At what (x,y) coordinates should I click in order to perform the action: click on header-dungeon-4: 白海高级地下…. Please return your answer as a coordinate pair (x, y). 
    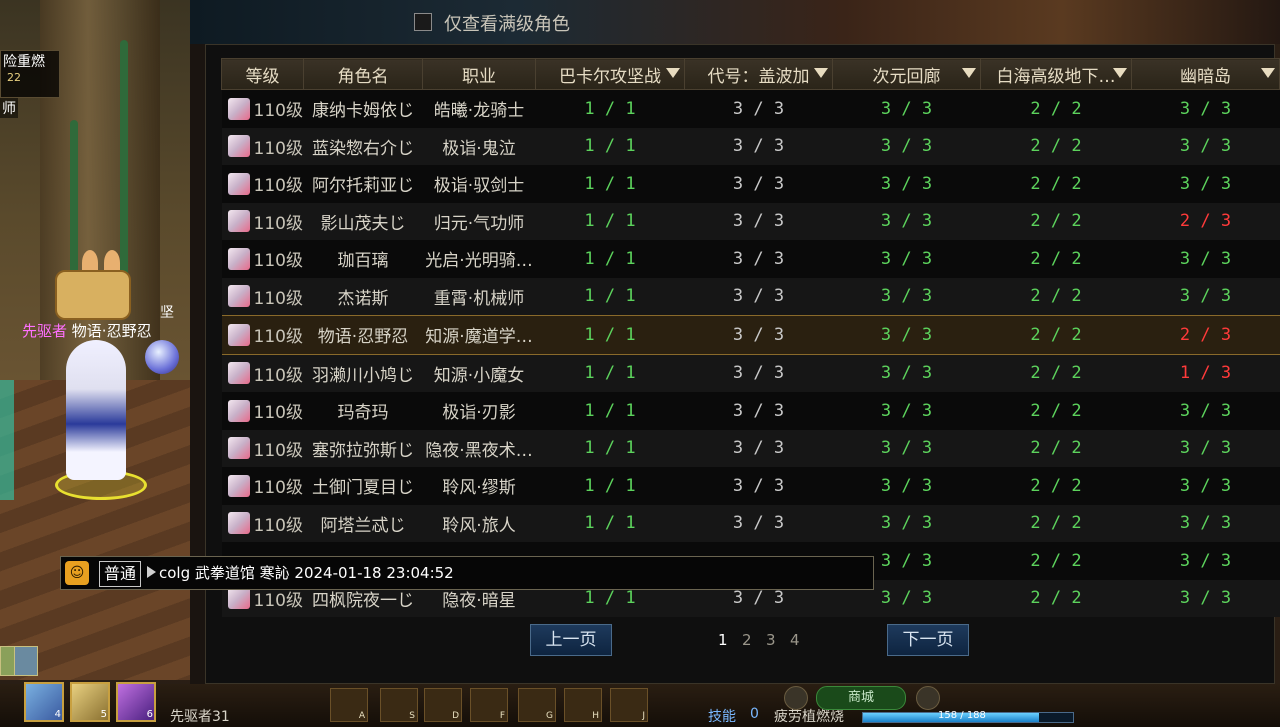
    Looking at the image, I should click on (1056, 74).